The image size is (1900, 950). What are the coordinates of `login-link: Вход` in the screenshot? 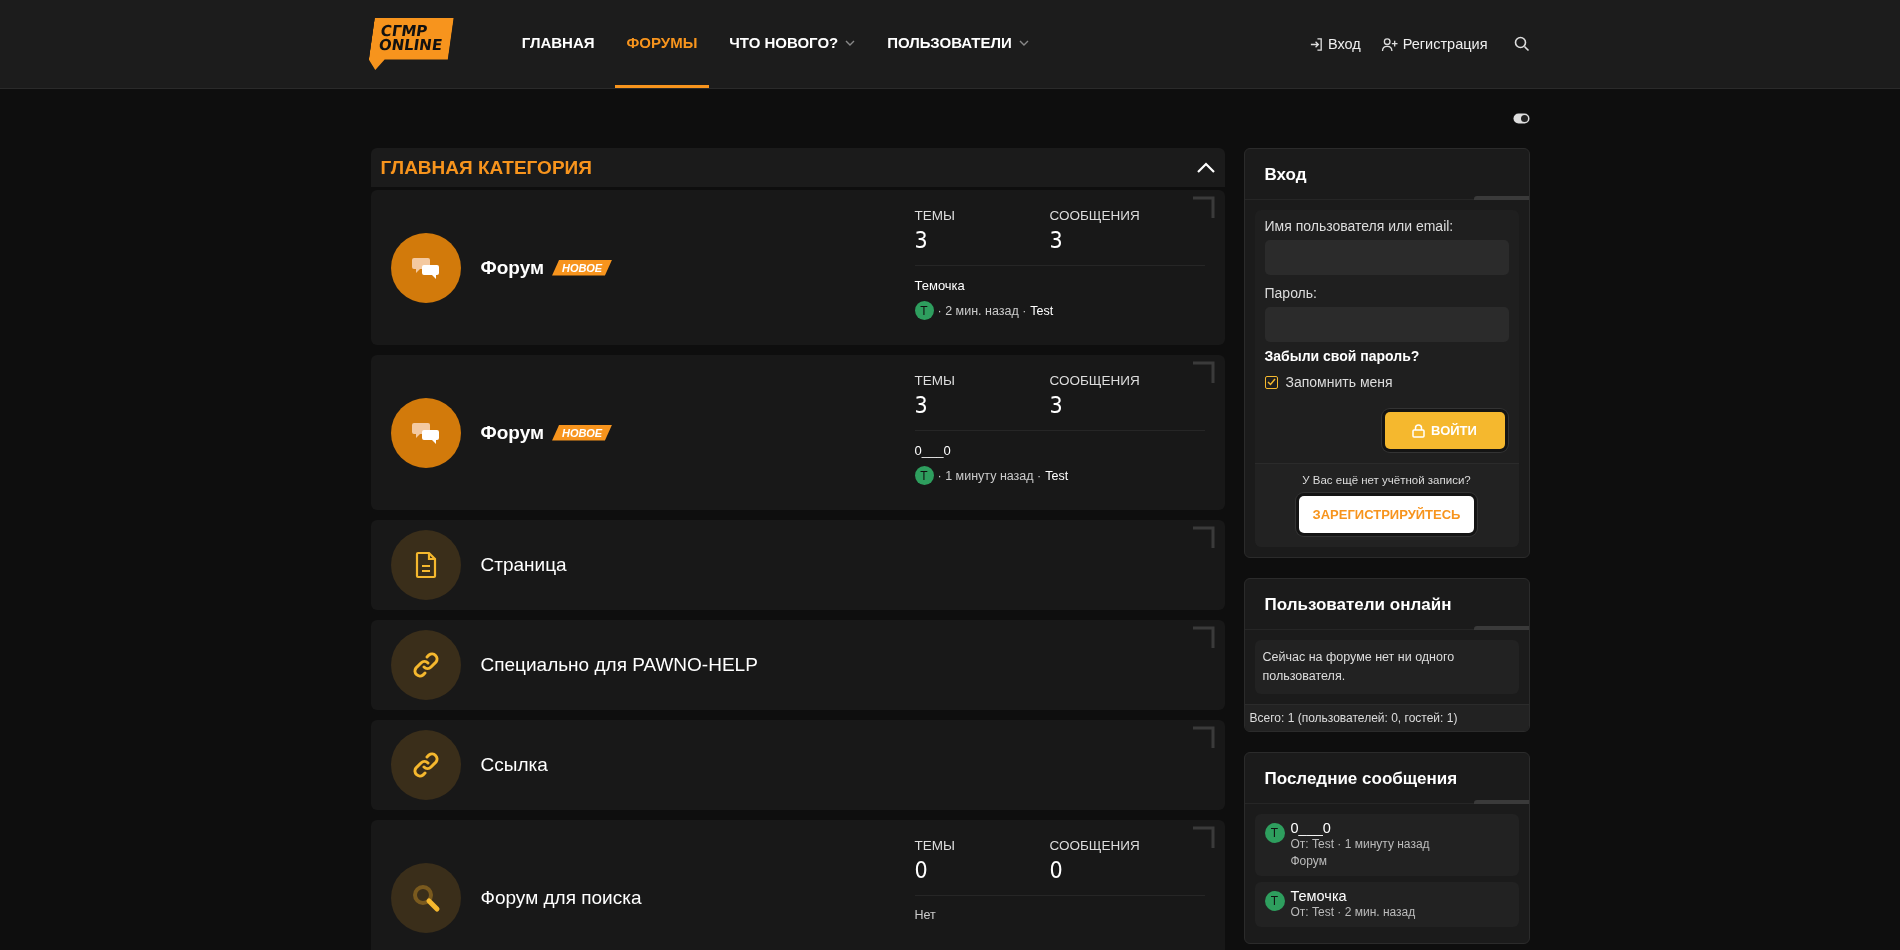 It's located at (1334, 44).